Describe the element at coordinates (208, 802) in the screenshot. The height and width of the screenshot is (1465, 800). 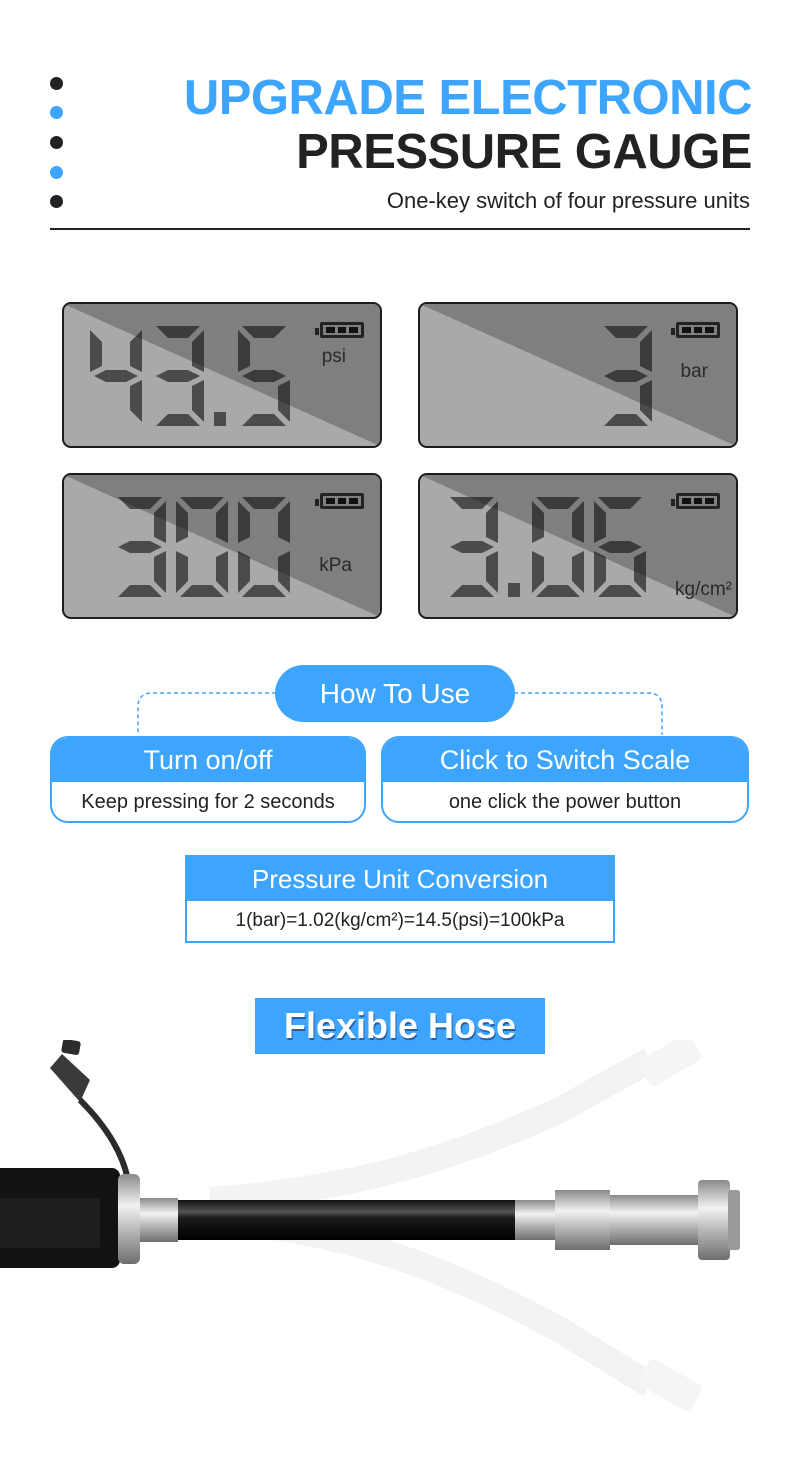
I see `step-description: Keep pressing for 2 seconds` at that location.